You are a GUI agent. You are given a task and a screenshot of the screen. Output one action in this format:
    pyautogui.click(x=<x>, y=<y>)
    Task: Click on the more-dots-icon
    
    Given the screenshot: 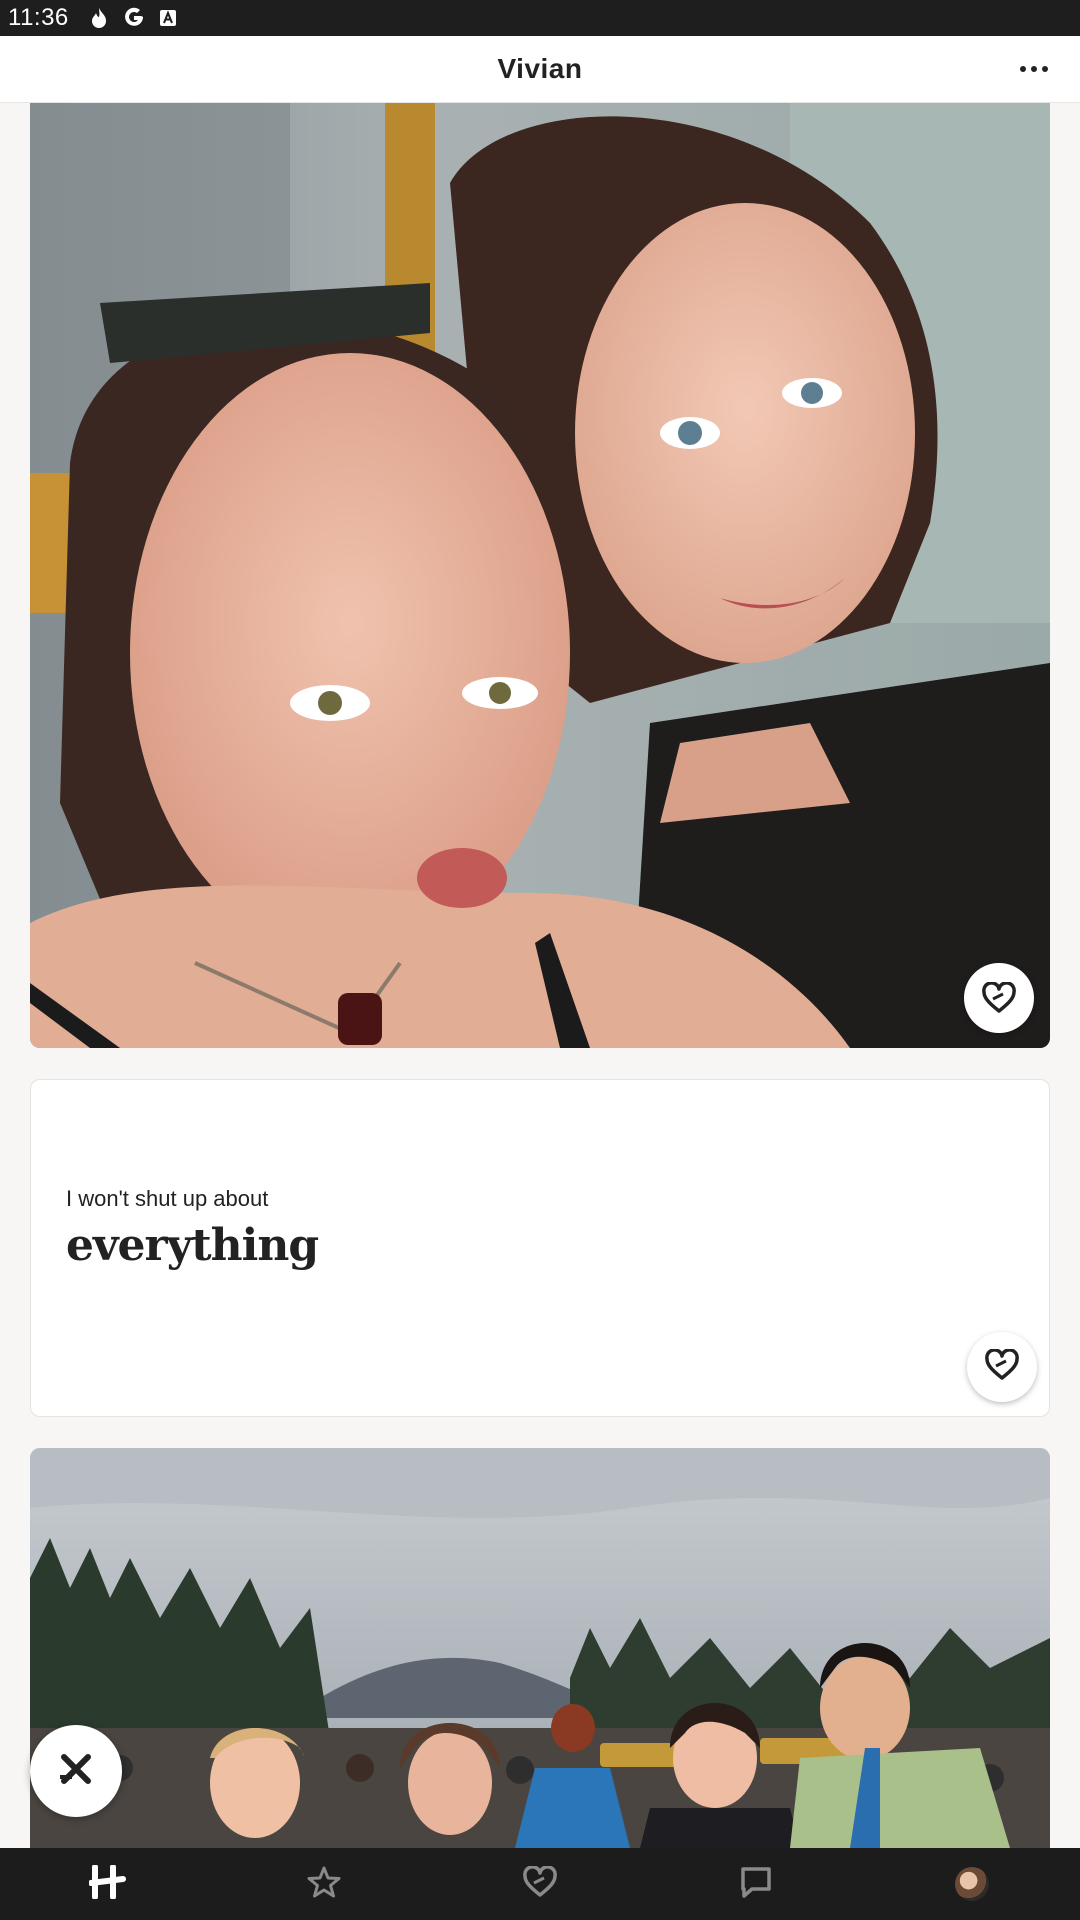 What is the action you would take?
    pyautogui.click(x=1034, y=69)
    